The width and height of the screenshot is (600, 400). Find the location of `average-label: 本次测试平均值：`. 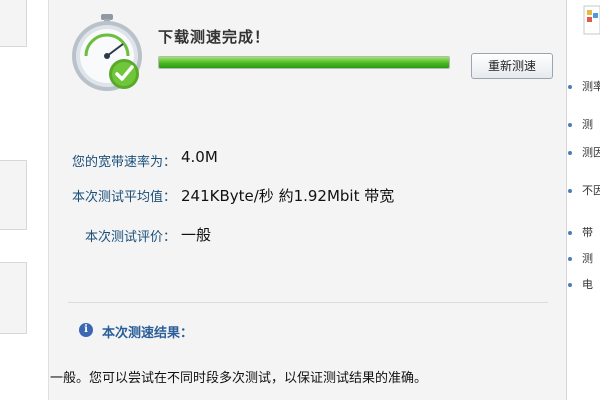

average-label: 本次测试平均值： is located at coordinates (123, 197).